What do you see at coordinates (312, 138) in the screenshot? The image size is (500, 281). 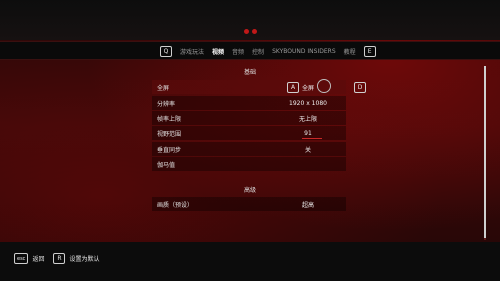 I see `fov-slider-fill` at bounding box center [312, 138].